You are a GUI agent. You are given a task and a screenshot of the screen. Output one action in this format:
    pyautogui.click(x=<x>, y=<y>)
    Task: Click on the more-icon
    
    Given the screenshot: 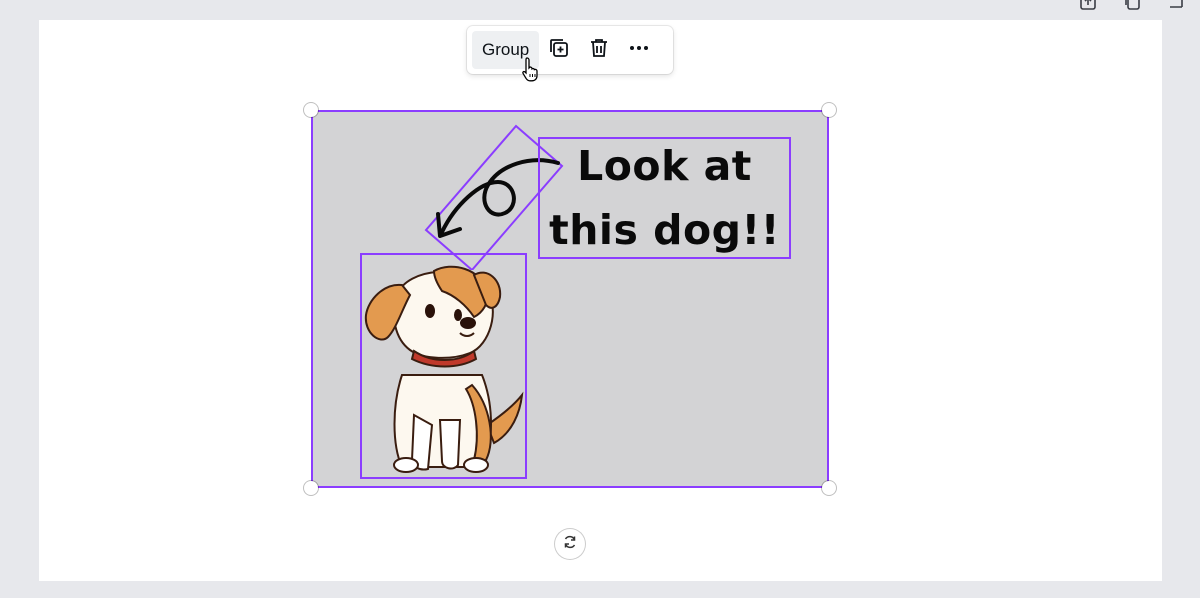 What is the action you would take?
    pyautogui.click(x=639, y=50)
    